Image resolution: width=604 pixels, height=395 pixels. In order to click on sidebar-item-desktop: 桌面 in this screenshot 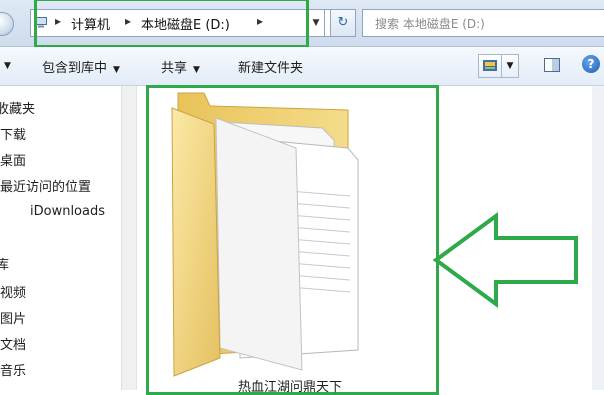, I will do `click(13, 159)`.